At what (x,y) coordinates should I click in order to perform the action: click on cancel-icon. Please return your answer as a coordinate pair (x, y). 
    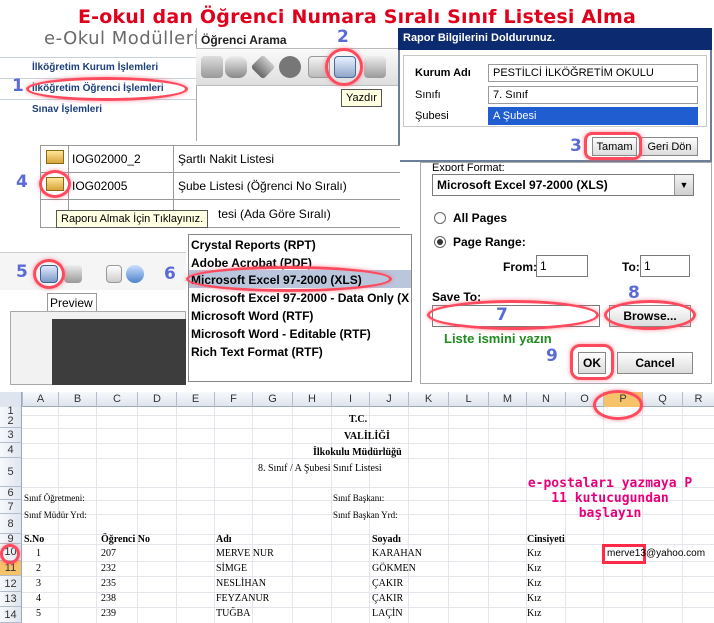
    Looking at the image, I should click on (290, 67).